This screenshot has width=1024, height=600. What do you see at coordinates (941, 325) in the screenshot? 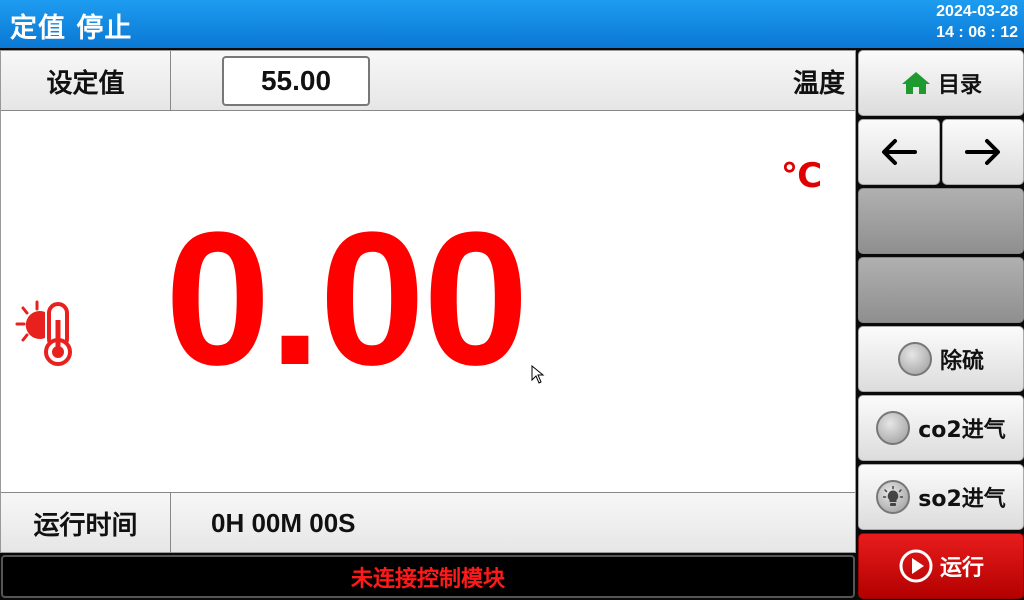
I see `side-panel: 目录 除硫 co2进气 so2进气 运行` at bounding box center [941, 325].